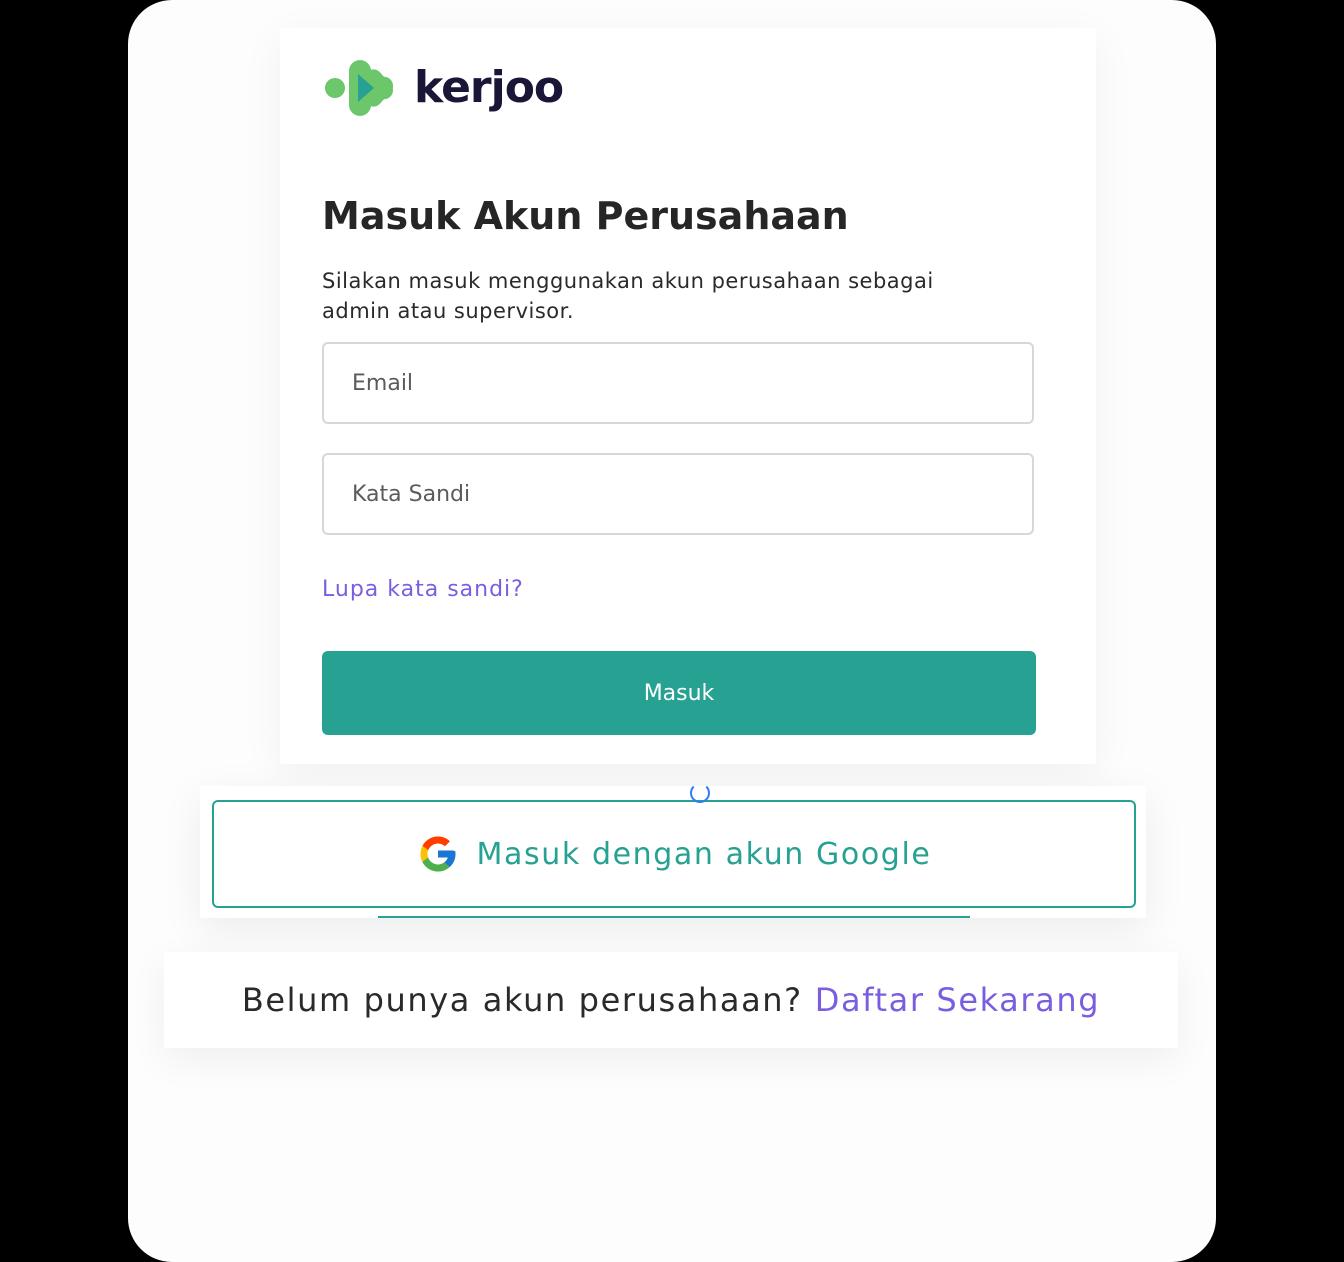  I want to click on kerjoo-logo: kerjoo, so click(444, 88).